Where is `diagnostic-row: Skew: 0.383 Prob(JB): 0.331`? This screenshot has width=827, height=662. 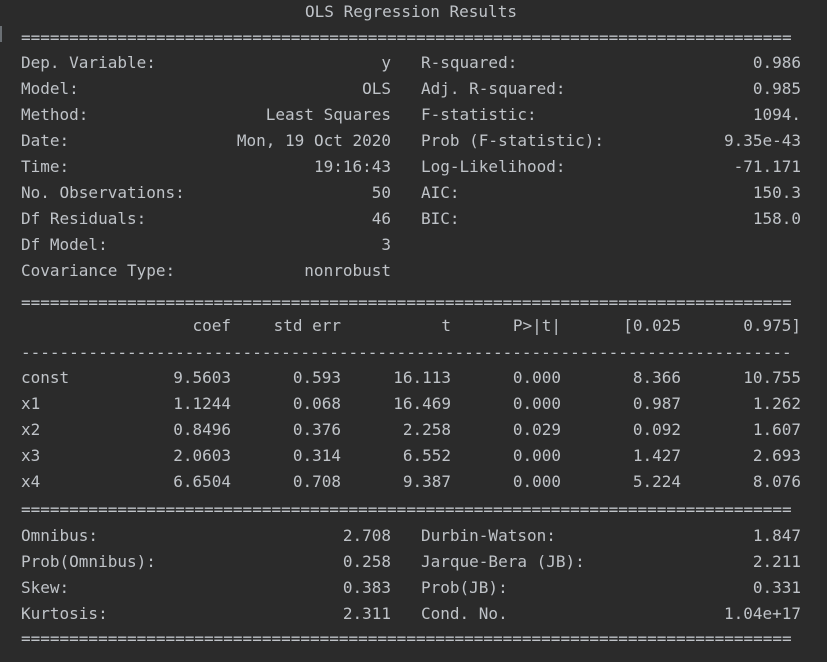 diagnostic-row: Skew: 0.383 Prob(JB): 0.331 is located at coordinates (413, 588).